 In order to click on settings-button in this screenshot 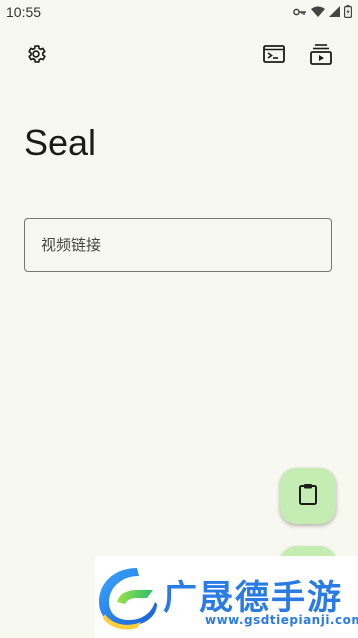, I will do `click(36, 56)`.